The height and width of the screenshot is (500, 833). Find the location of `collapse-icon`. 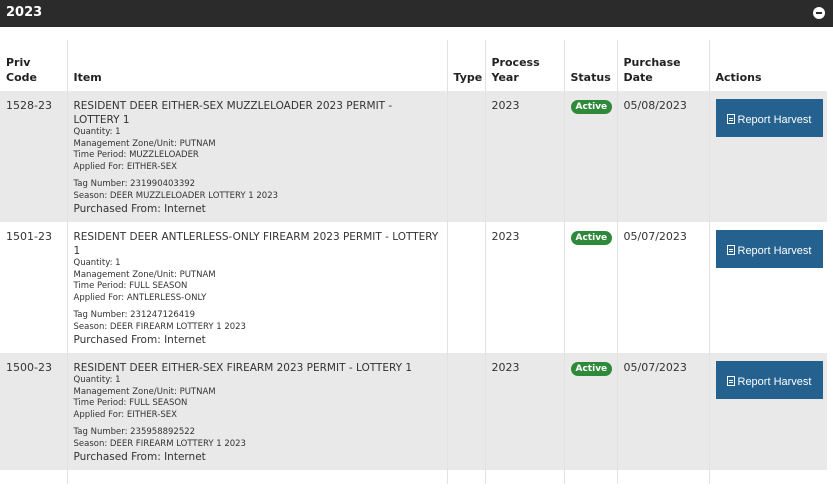

collapse-icon is located at coordinates (819, 13).